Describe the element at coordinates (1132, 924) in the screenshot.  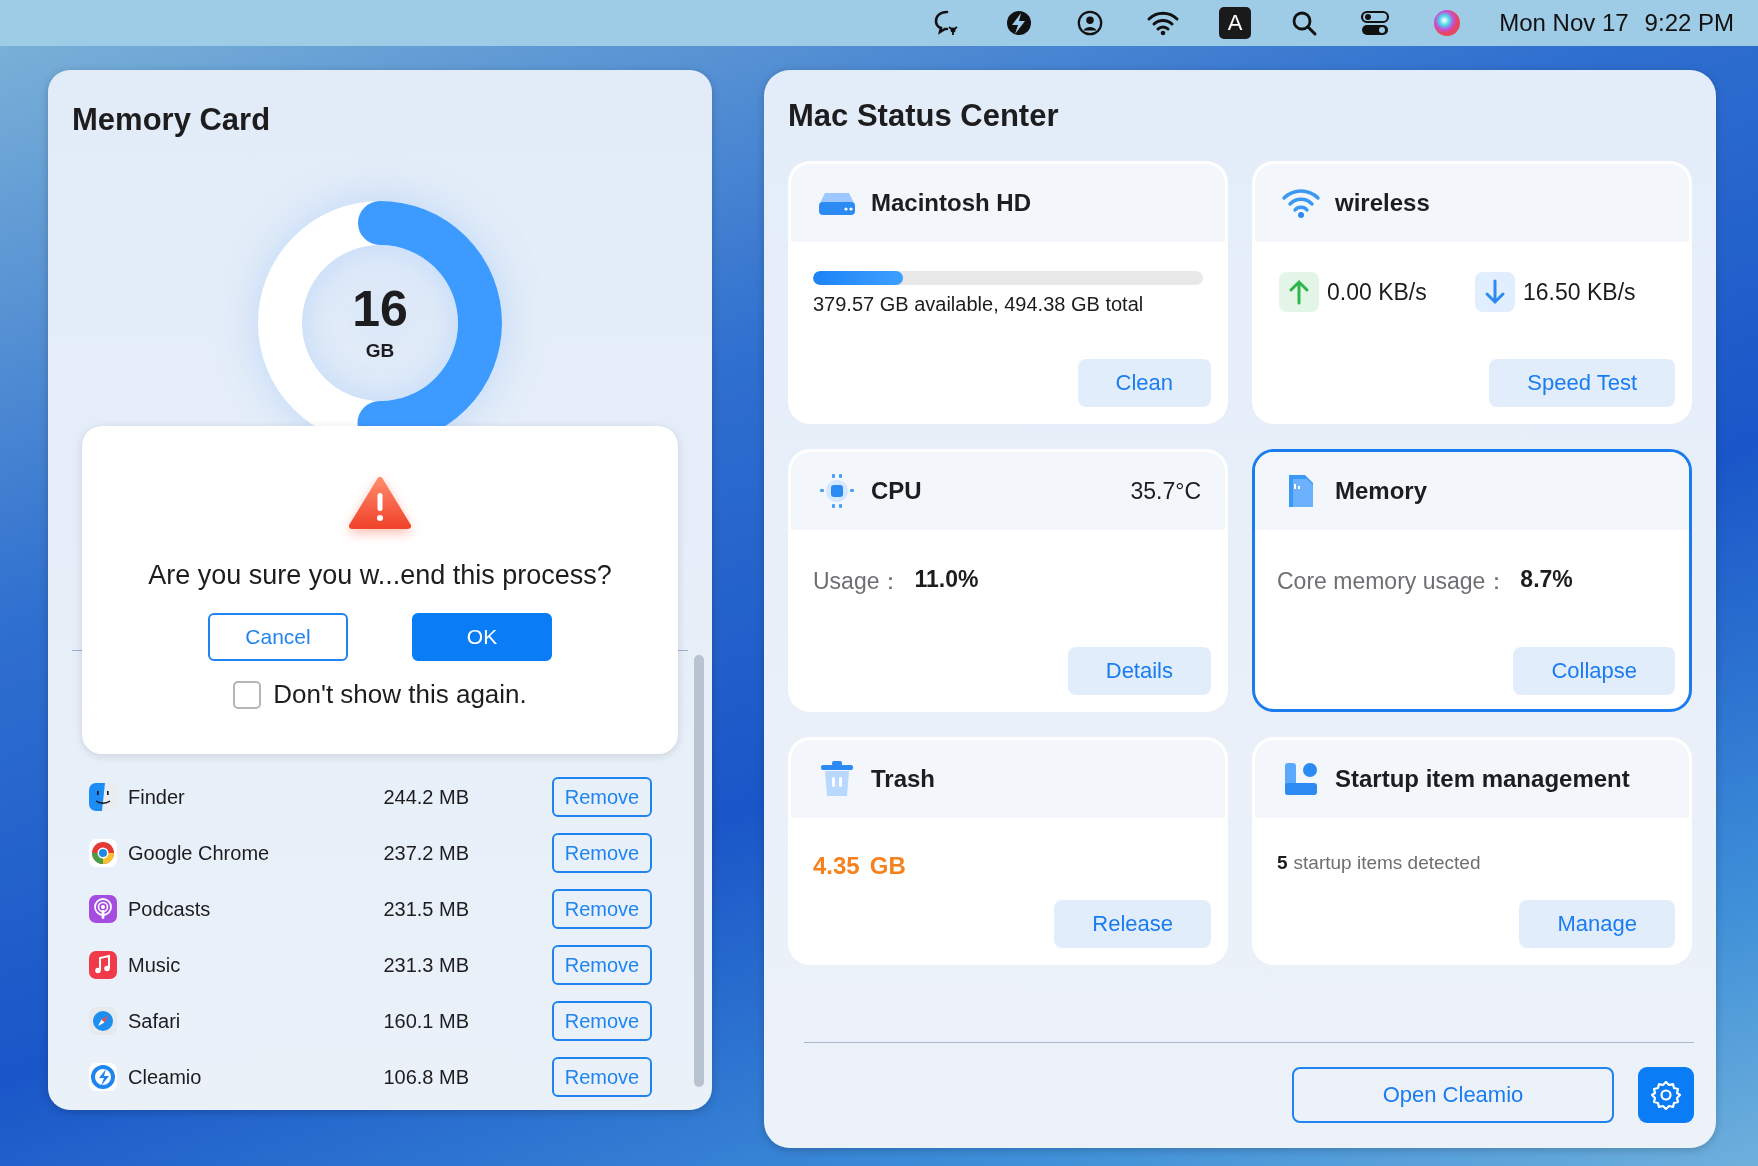
I see `card-action-button: Release` at that location.